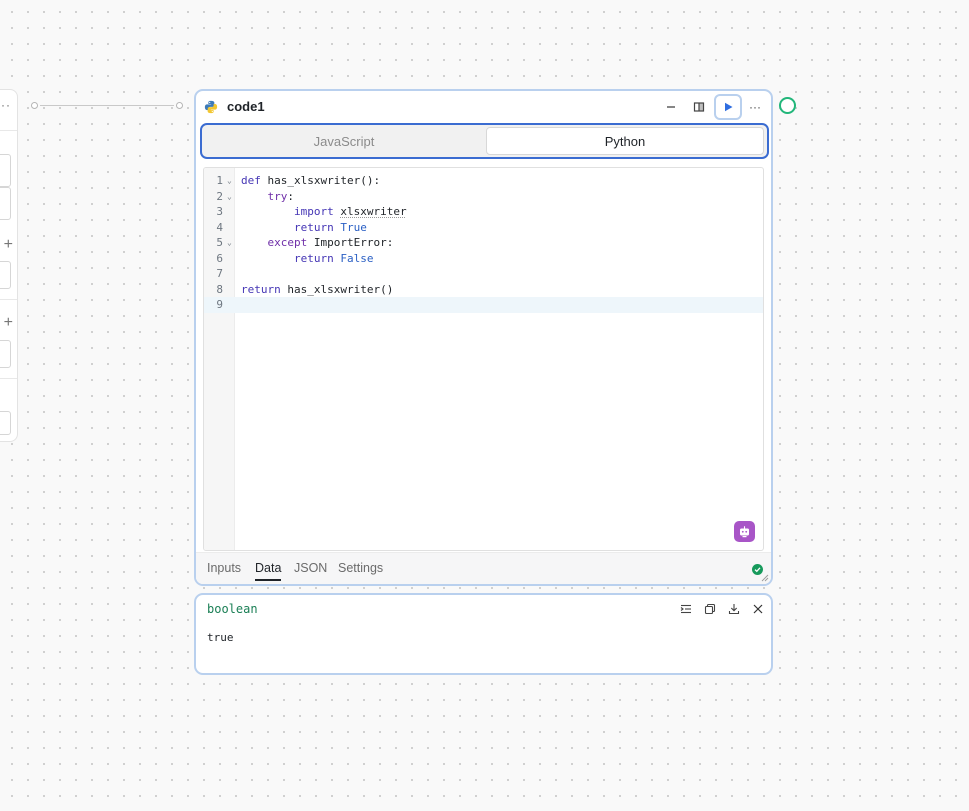 The image size is (969, 811). Describe the element at coordinates (483, 107) in the screenshot. I see `node-header: code1 ···` at that location.